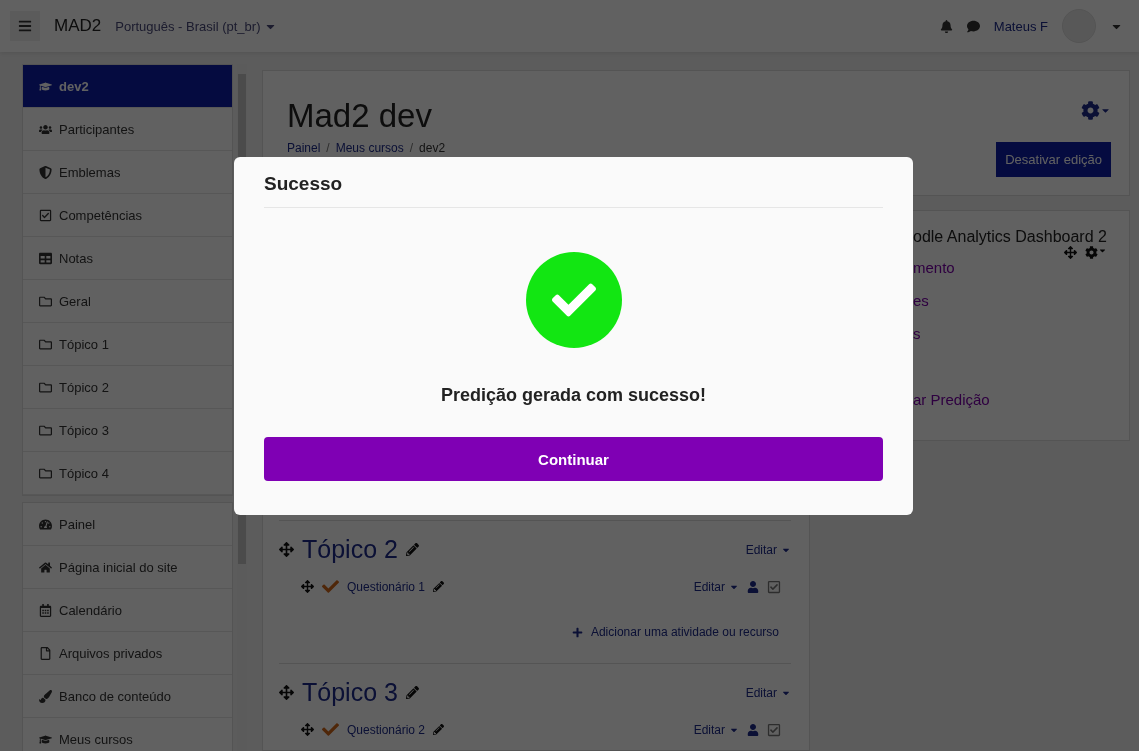  I want to click on table-icon, so click(45, 258).